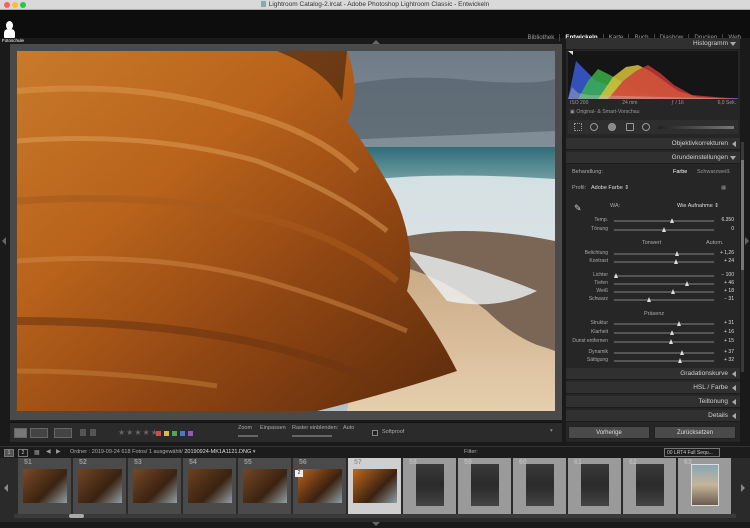 Image resolution: width=750 pixels, height=528 pixels. What do you see at coordinates (39, 433) in the screenshot?
I see `before-after-view-button` at bounding box center [39, 433].